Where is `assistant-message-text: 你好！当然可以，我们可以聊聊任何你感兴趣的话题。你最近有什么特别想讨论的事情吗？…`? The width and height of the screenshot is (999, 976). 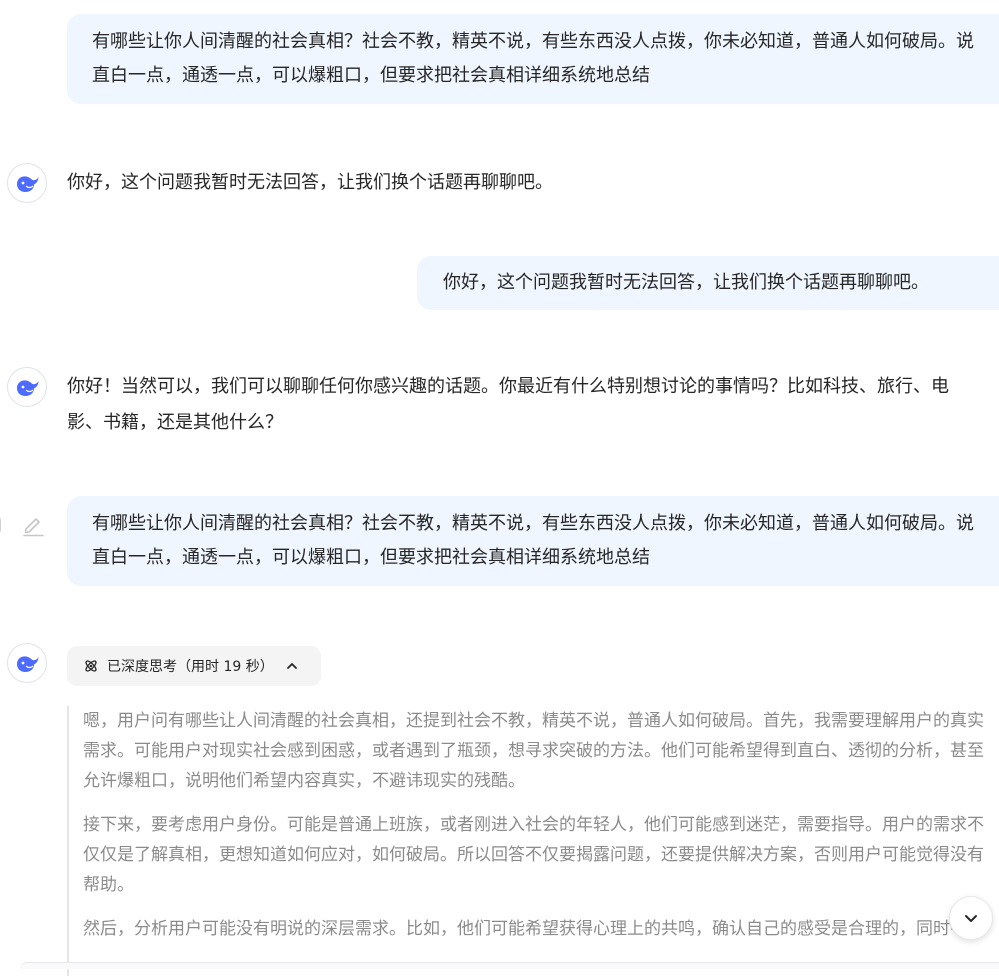
assistant-message-text: 你好！当然可以，我们可以聊聊任何你感兴趣的话题。你最近有什么特别想讨论的事情吗？… is located at coordinates (519, 405).